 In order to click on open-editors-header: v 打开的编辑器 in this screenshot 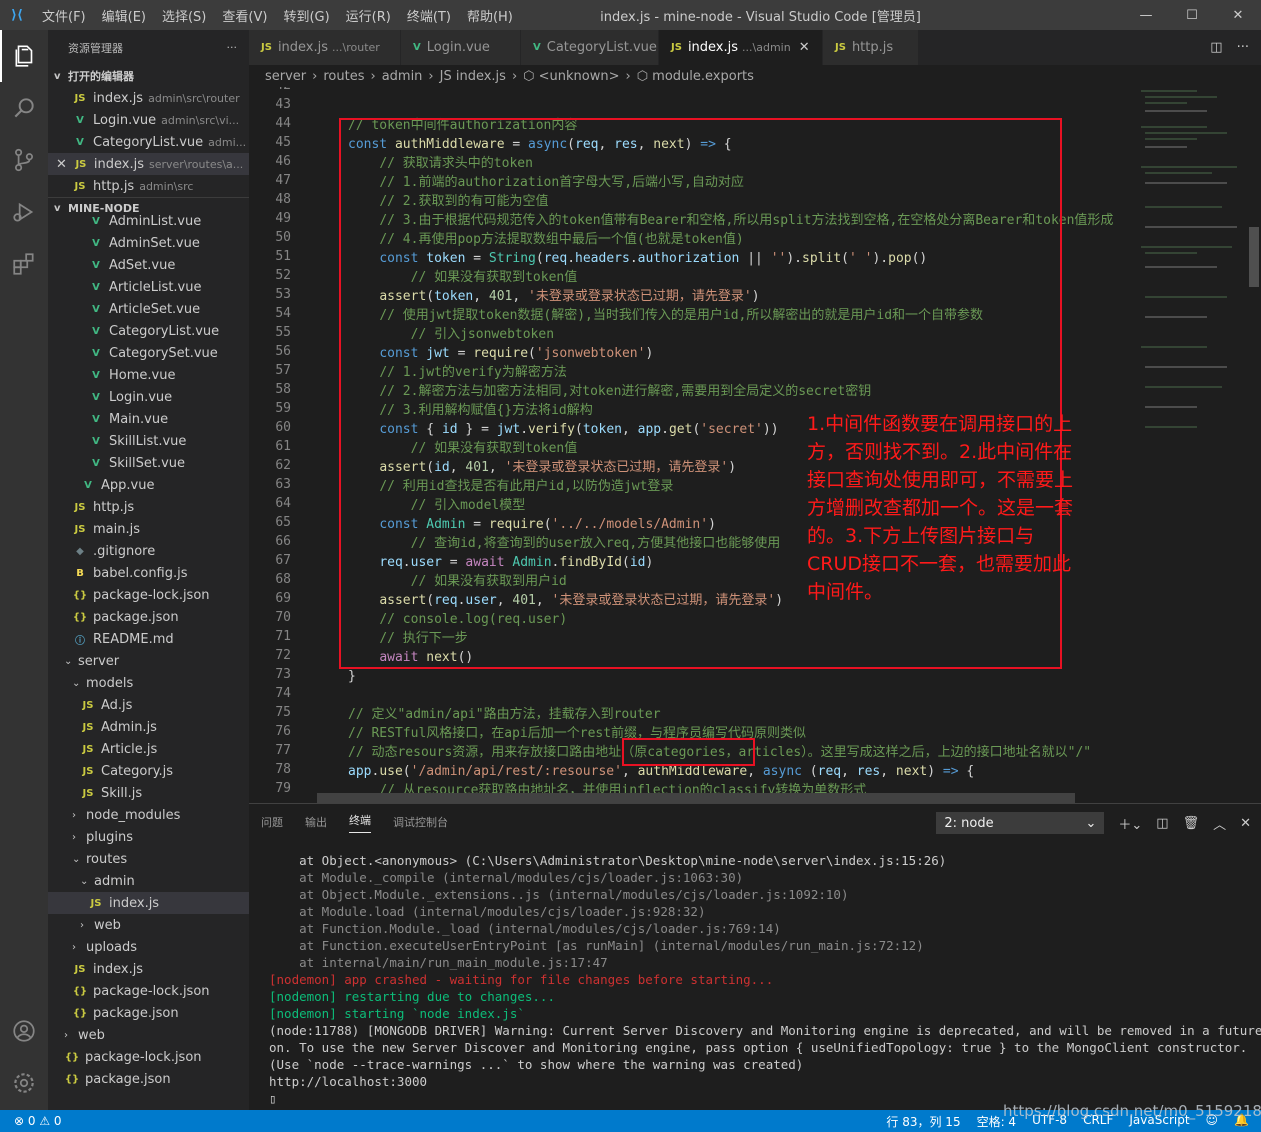, I will do `click(148, 76)`.